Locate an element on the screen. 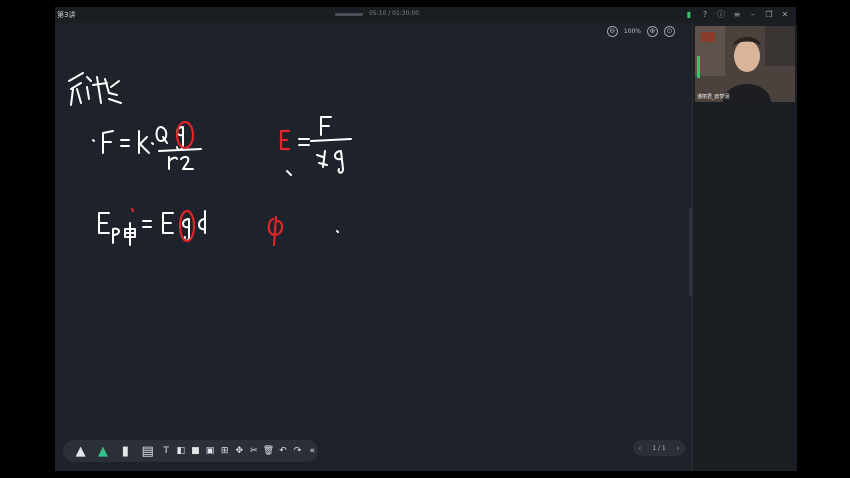 The width and height of the screenshot is (850, 478). collapse-icon: « is located at coordinates (312, 451).